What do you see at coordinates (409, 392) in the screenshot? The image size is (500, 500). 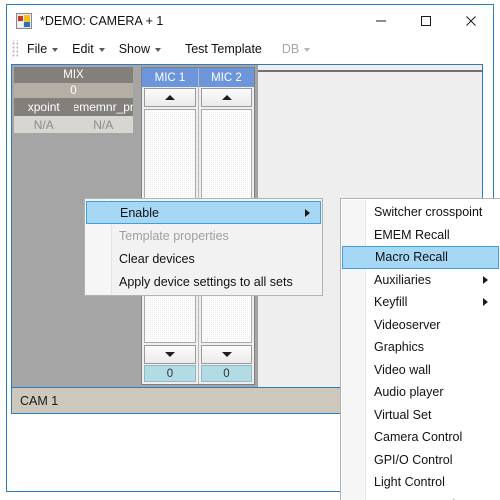 I see `submenu-item-audio-player-label: Audio player` at bounding box center [409, 392].